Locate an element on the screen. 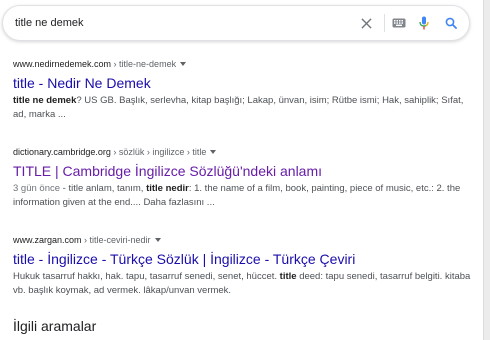  snippet-text: - title anlam, tanım, is located at coordinates (103, 188).